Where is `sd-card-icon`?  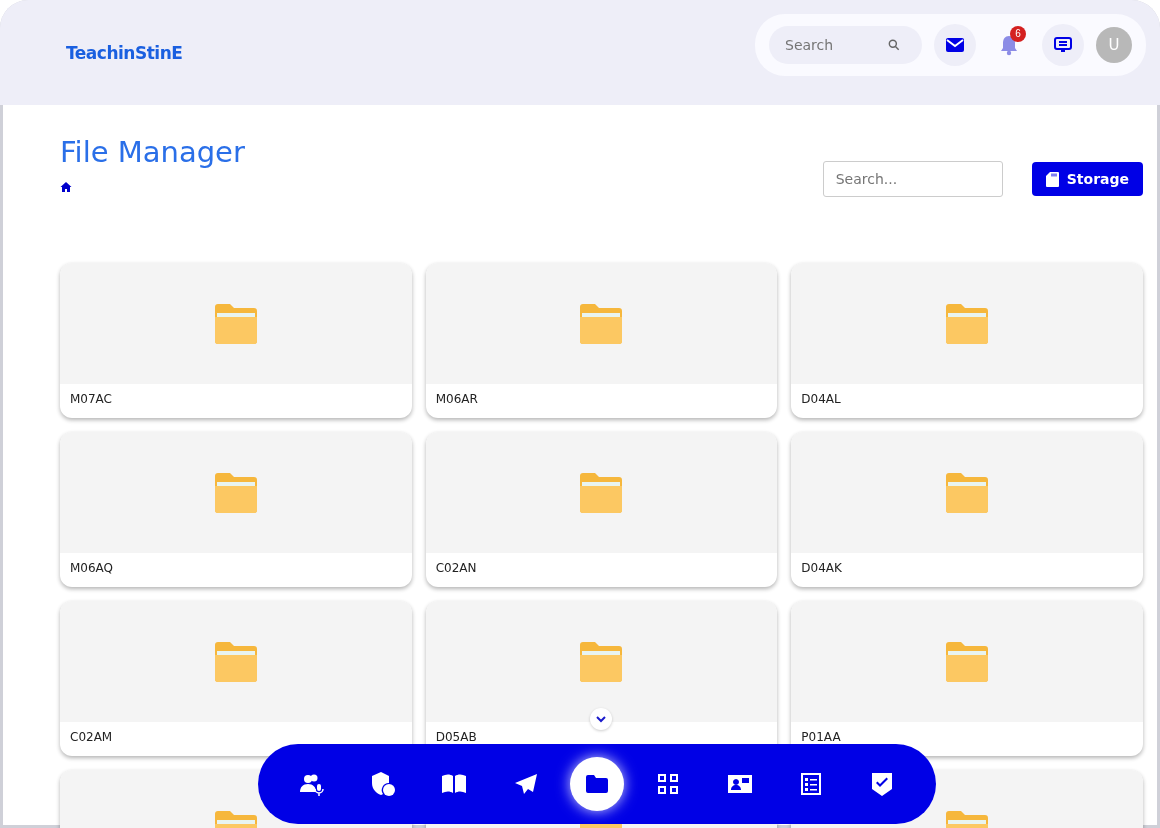
sd-card-icon is located at coordinates (1052, 179).